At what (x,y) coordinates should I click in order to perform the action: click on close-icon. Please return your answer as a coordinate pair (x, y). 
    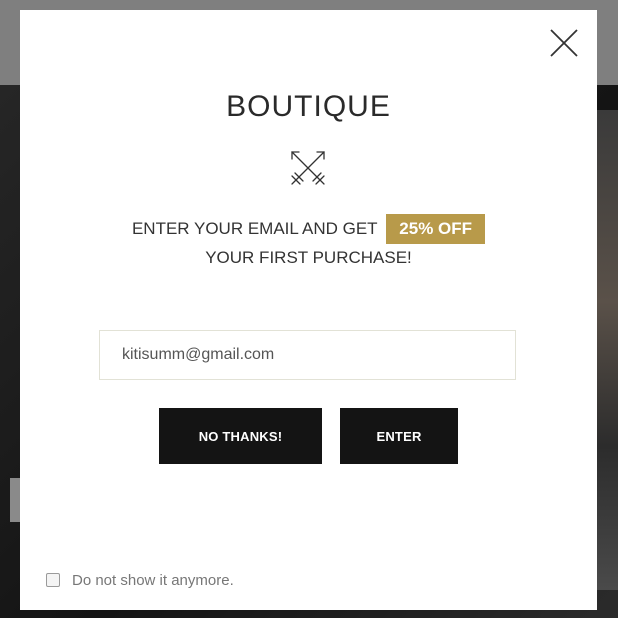
    Looking at the image, I should click on (564, 43).